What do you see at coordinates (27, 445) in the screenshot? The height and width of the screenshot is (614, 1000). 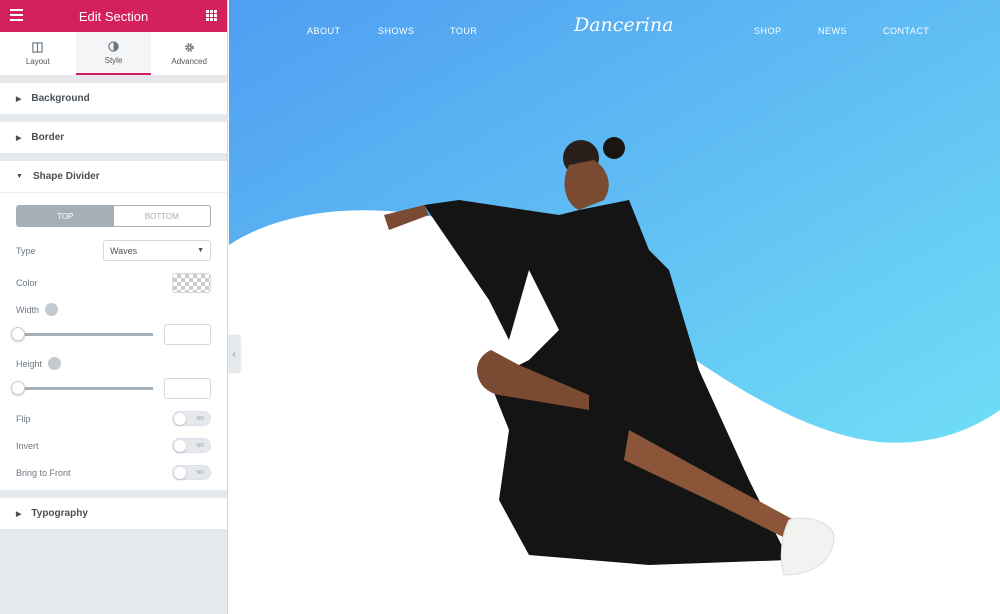 I see `invert-label: Invert` at bounding box center [27, 445].